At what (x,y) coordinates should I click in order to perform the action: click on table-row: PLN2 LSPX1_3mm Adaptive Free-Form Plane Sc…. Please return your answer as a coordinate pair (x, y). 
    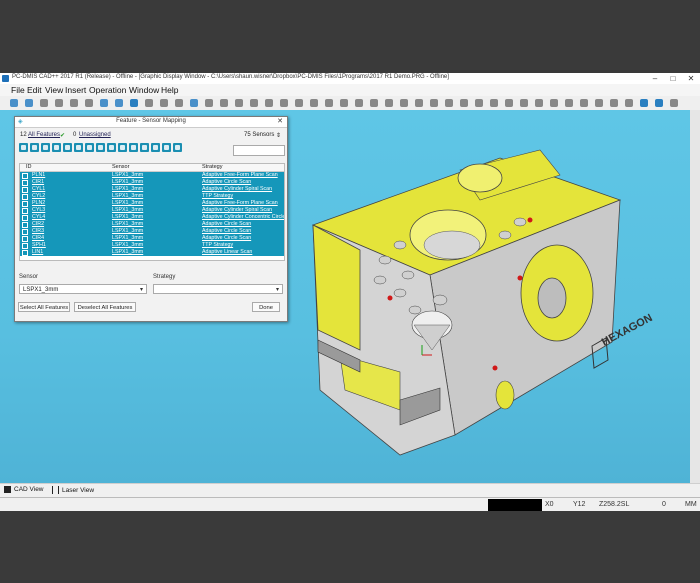
    Looking at the image, I should click on (152, 203).